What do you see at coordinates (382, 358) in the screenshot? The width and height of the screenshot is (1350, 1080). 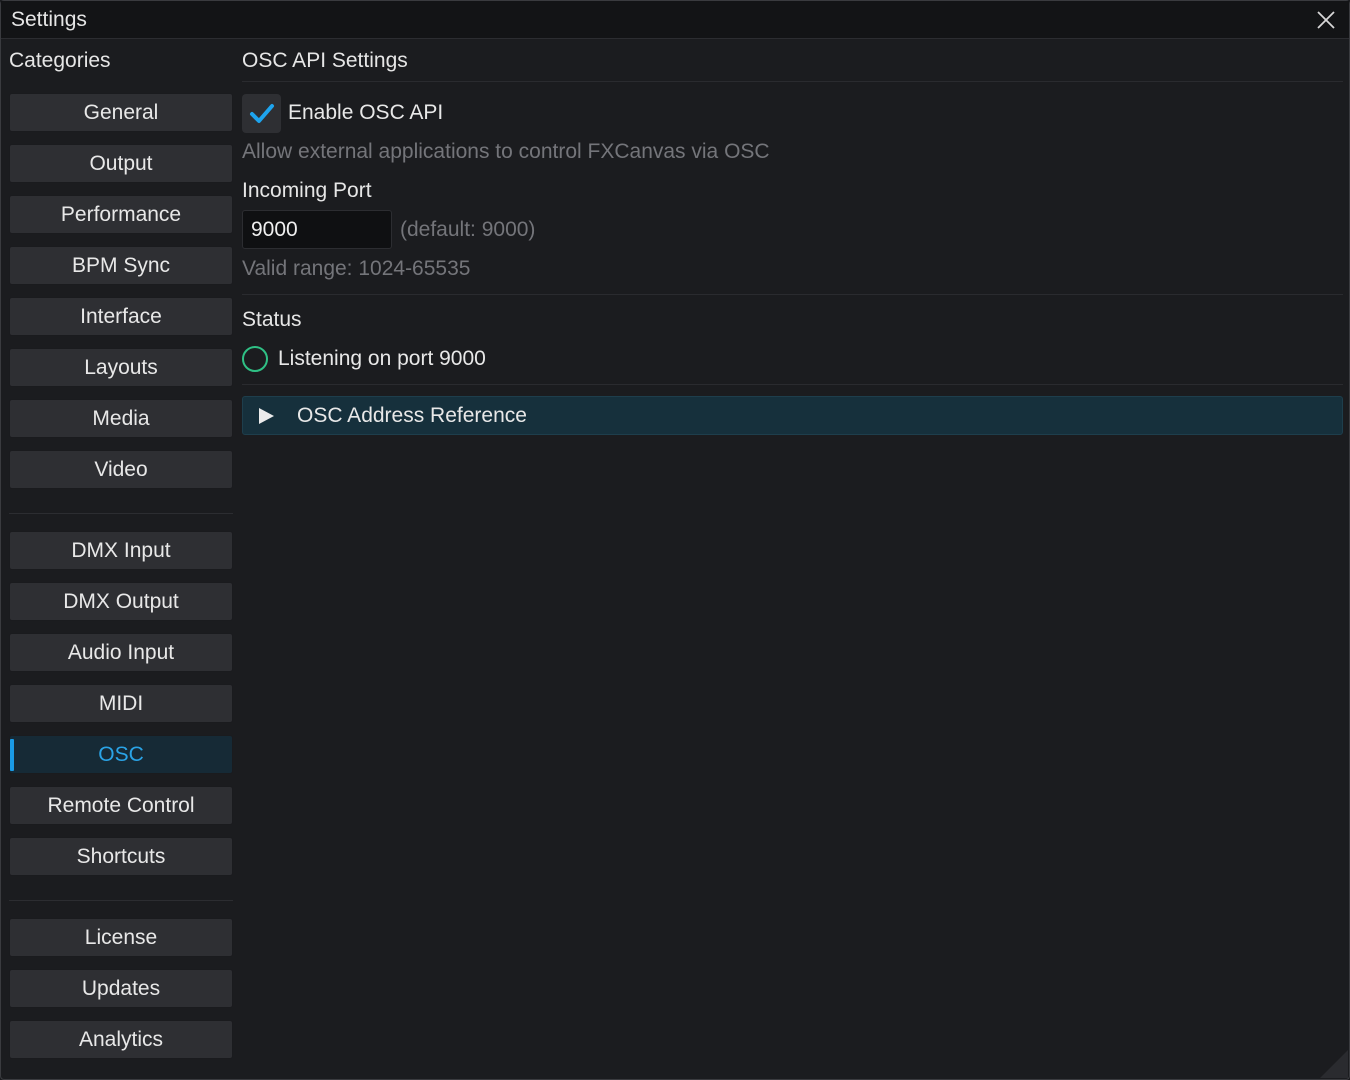 I see `status-text: Listening on port 9000` at bounding box center [382, 358].